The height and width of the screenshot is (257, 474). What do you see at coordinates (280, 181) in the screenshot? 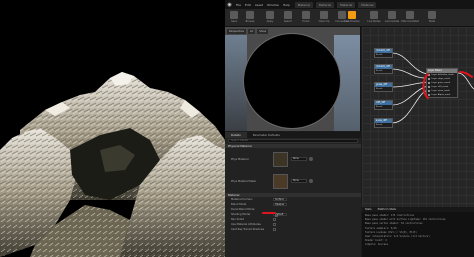
I see `phys-material-mask-thumbnail` at bounding box center [280, 181].